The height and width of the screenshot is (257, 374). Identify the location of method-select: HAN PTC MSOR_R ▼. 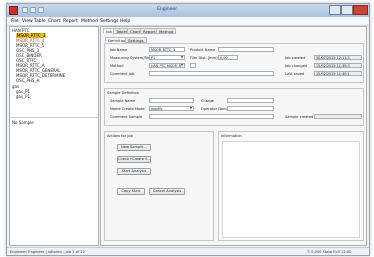
(167, 65).